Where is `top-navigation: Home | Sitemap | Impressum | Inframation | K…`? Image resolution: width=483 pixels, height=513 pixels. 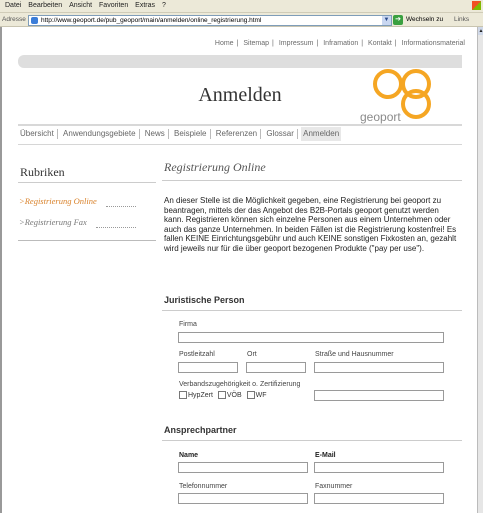
top-navigation: Home | Sitemap | Impressum | Inframation | K… is located at coordinates (339, 43).